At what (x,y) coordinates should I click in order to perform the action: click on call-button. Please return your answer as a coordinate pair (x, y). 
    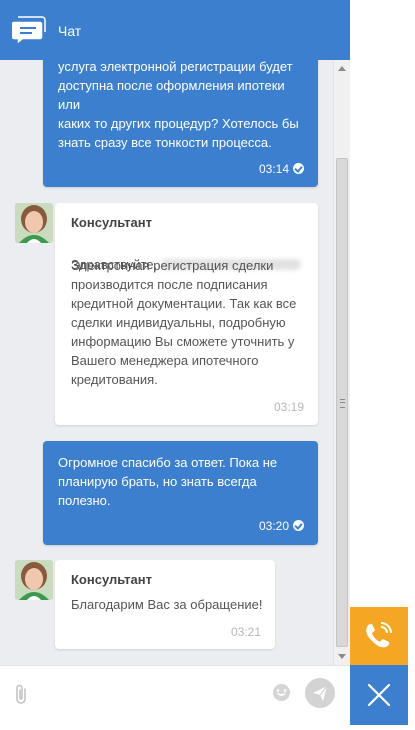
    Looking at the image, I should click on (379, 636).